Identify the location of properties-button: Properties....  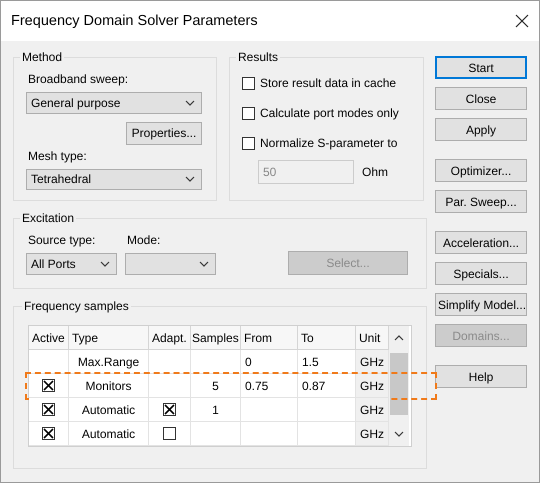
(164, 133).